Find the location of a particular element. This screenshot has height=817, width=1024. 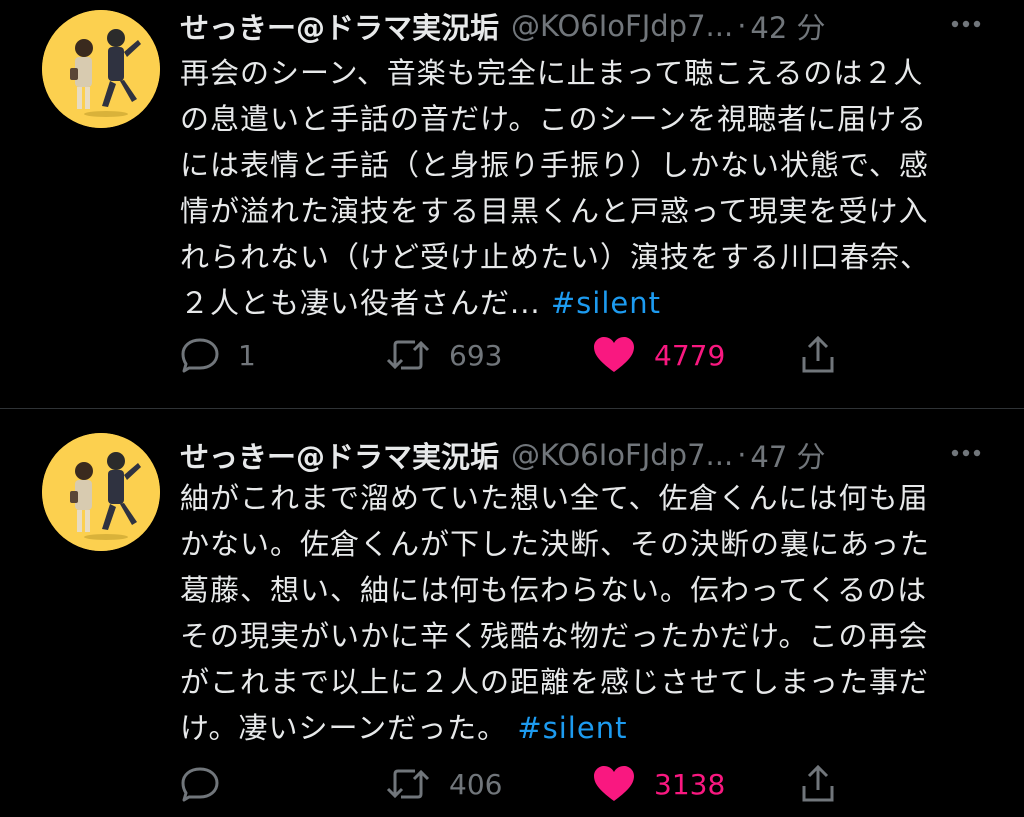

reply-button: 1 is located at coordinates (218, 355).